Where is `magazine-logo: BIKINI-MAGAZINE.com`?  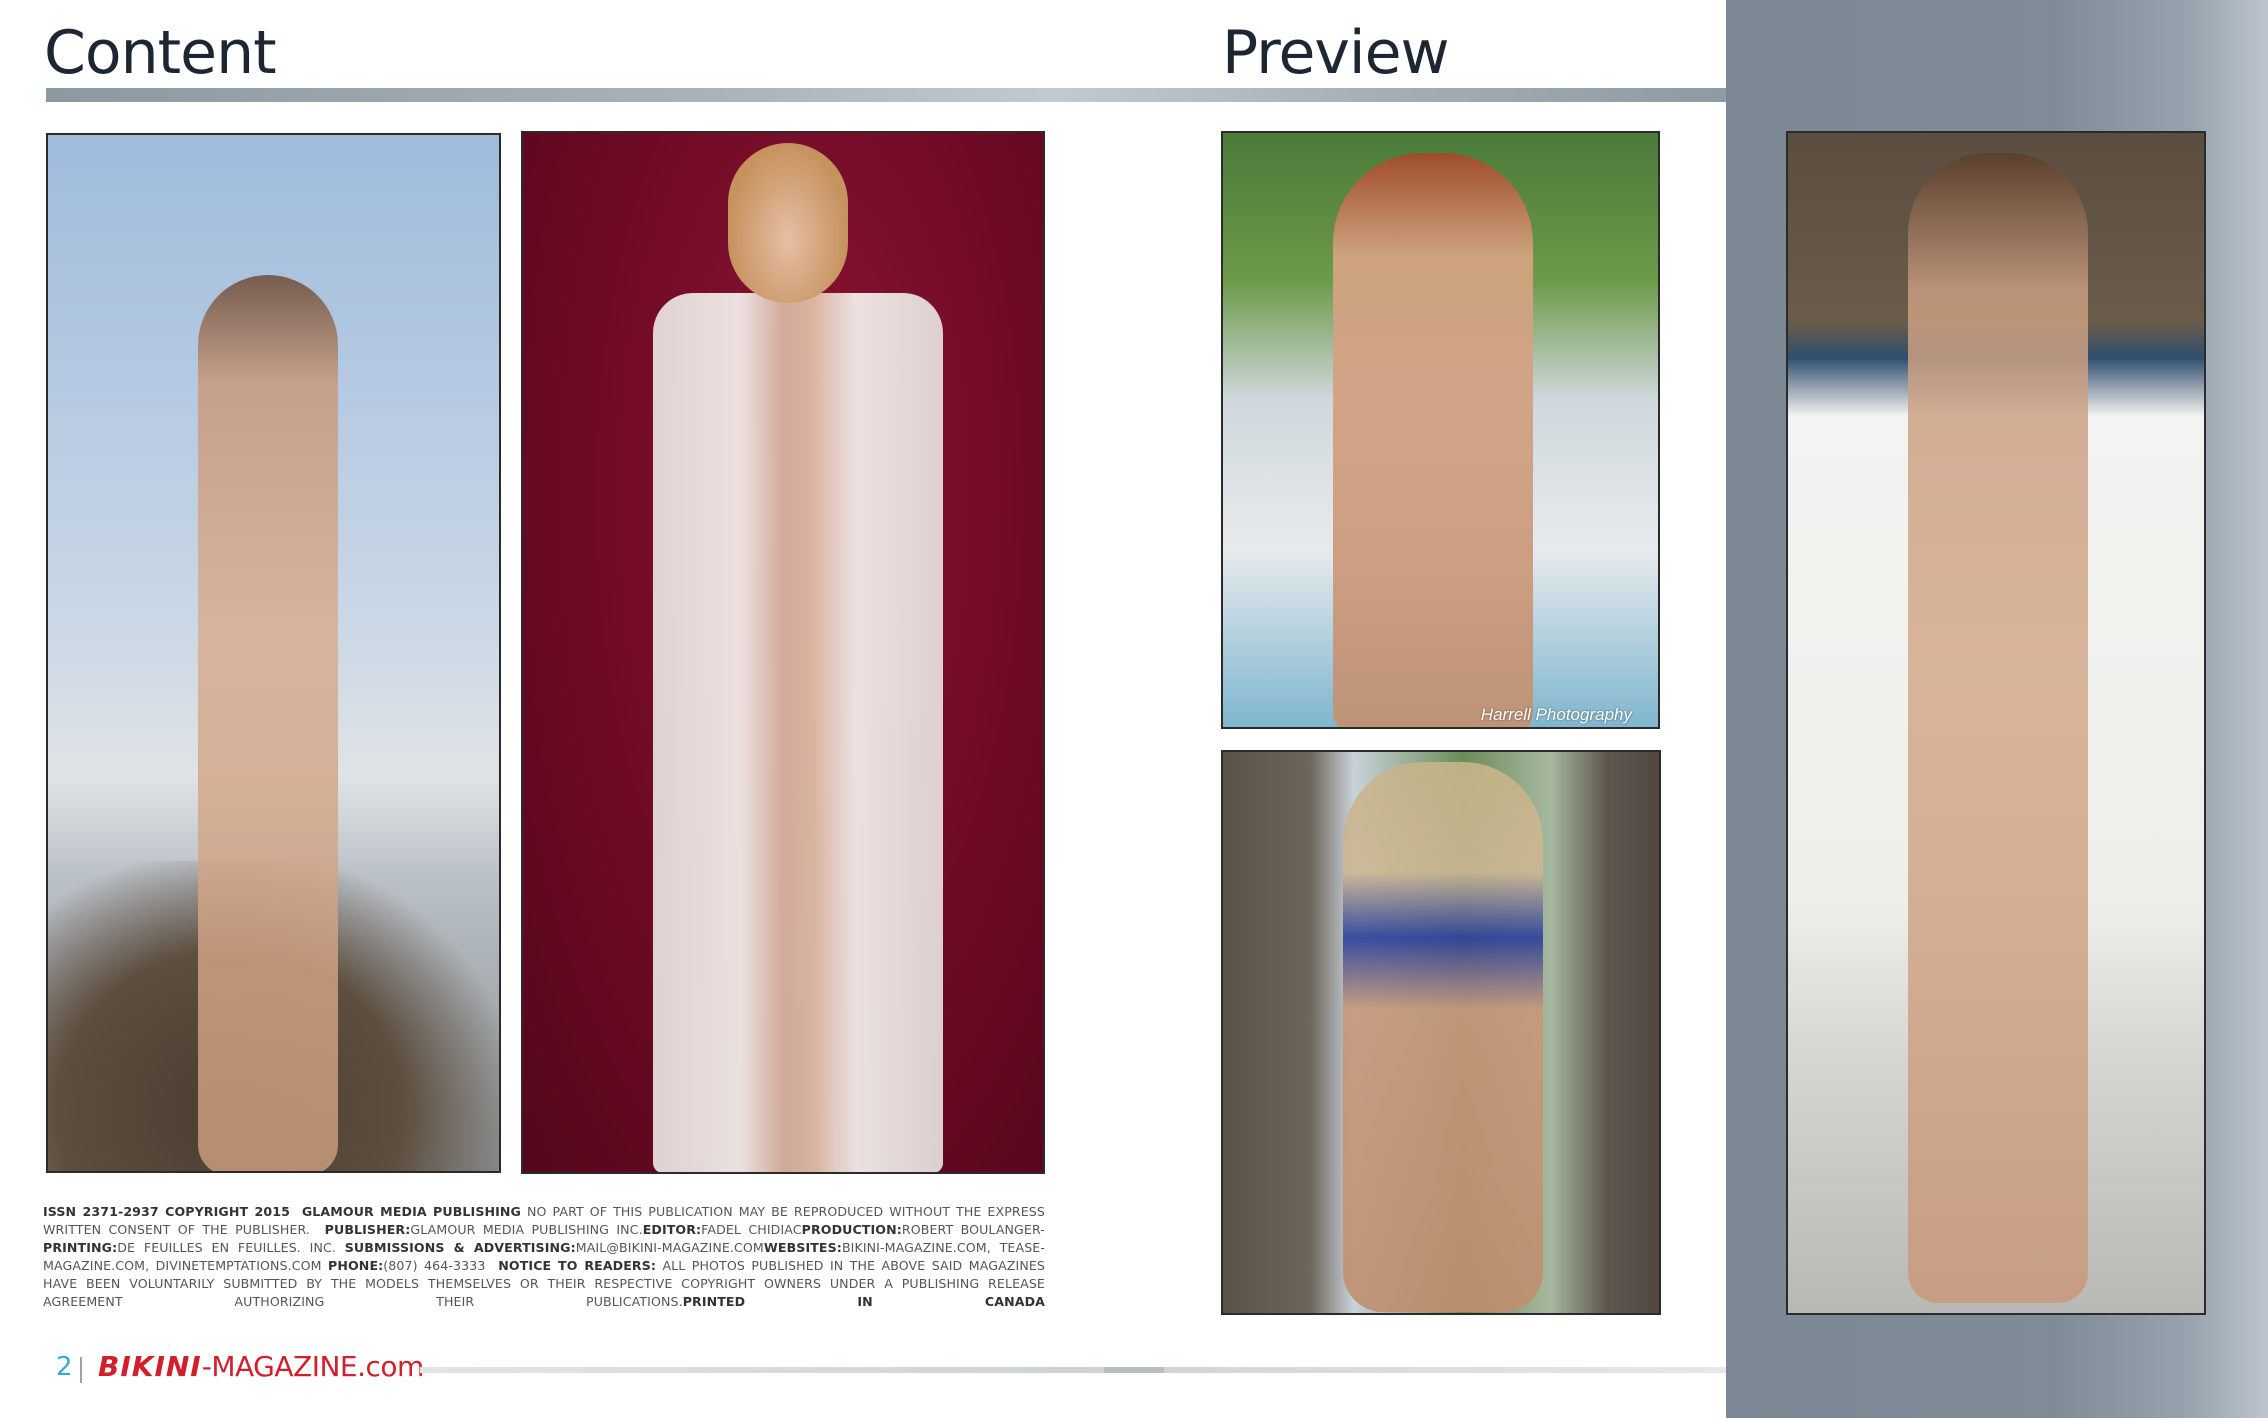 magazine-logo: BIKINI-MAGAZINE.com is located at coordinates (261, 1366).